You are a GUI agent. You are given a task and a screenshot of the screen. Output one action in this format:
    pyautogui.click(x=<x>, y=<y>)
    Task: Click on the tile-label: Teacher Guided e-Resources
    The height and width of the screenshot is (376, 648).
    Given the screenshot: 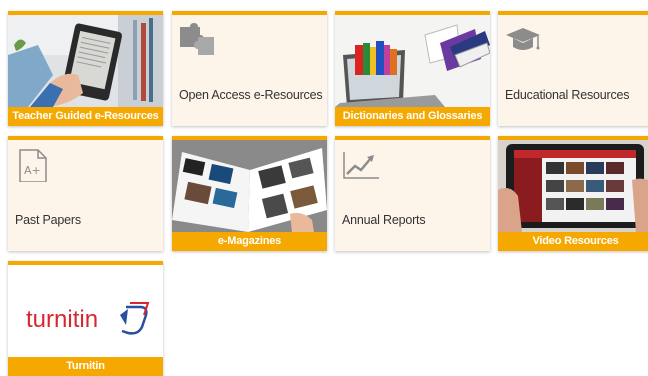 What is the action you would take?
    pyautogui.click(x=85, y=116)
    